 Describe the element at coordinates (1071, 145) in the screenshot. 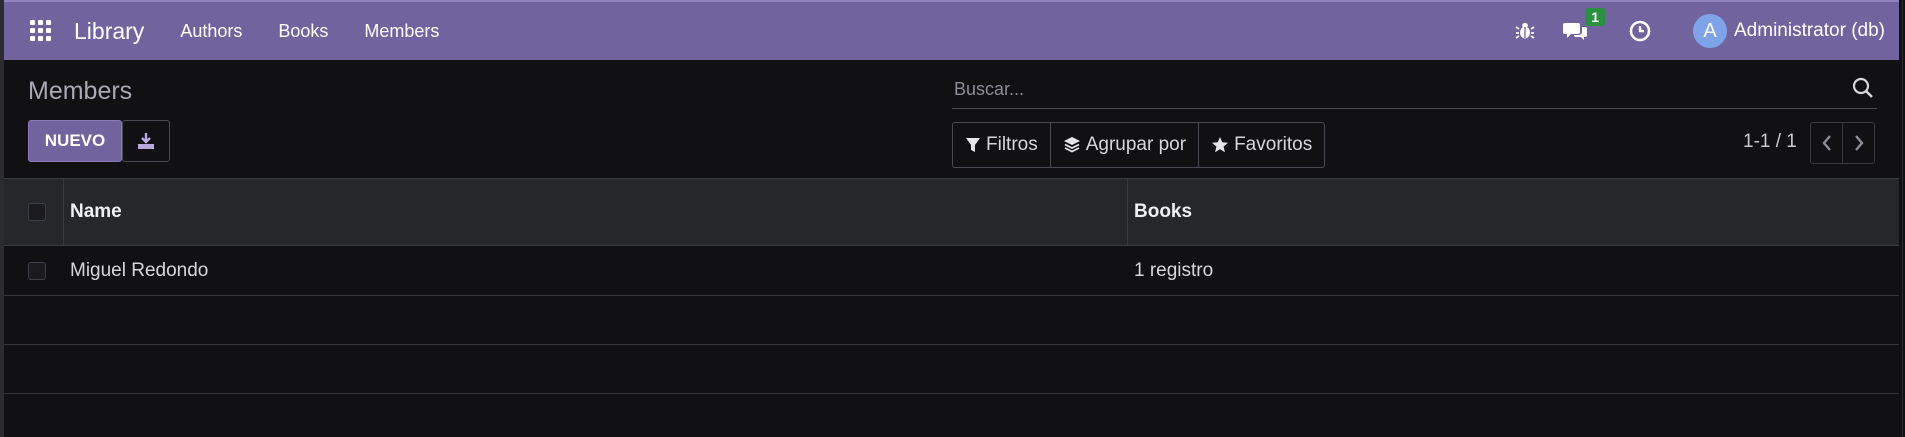

I see `layers-icon` at that location.